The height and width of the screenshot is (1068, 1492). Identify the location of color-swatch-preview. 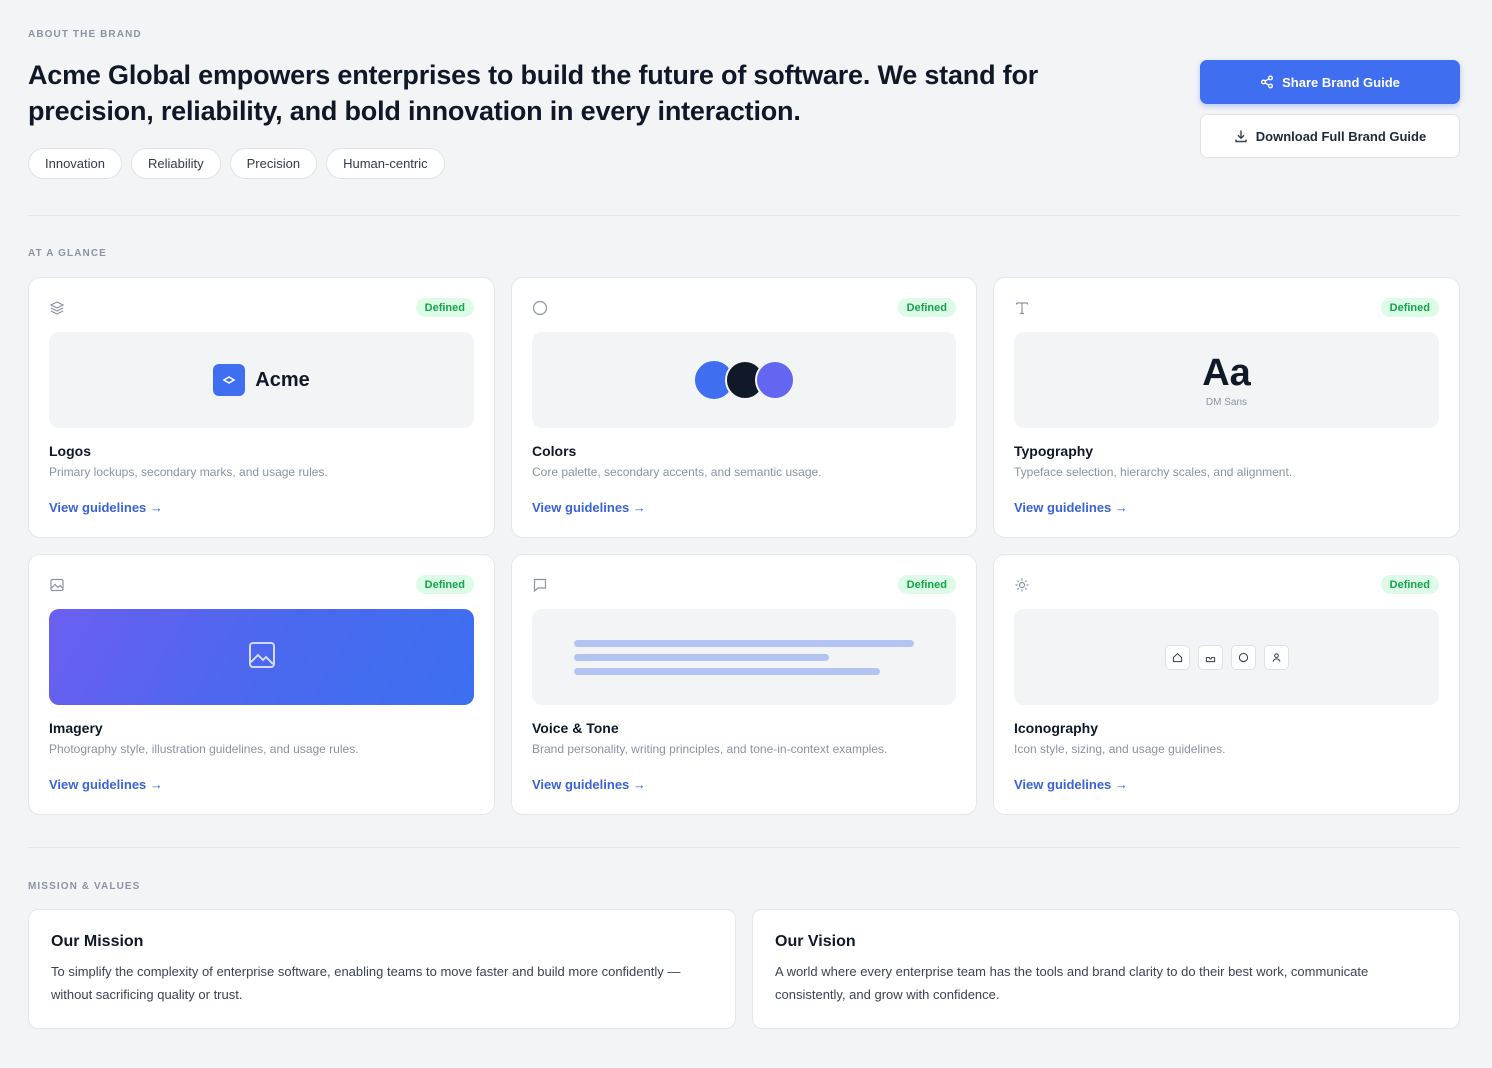
(744, 380).